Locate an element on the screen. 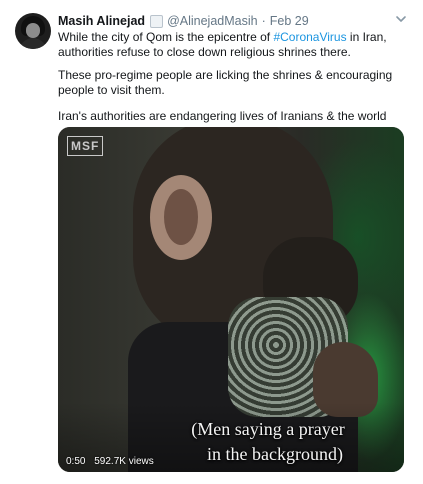 The width and height of the screenshot is (423, 484). video-source-logo: MSF is located at coordinates (85, 146).